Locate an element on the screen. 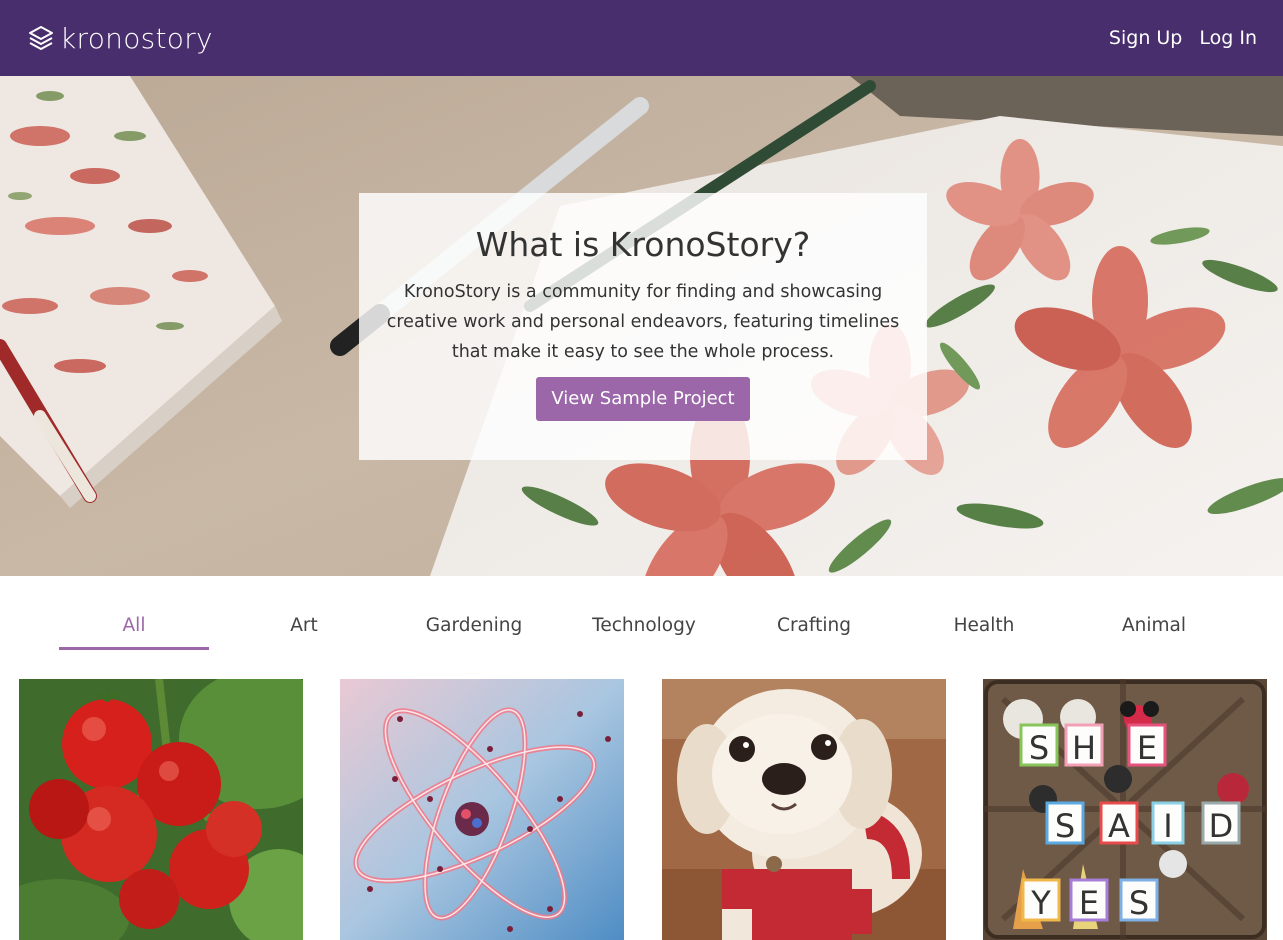 This screenshot has width=1283, height=940. project-card-atom is located at coordinates (482, 809).